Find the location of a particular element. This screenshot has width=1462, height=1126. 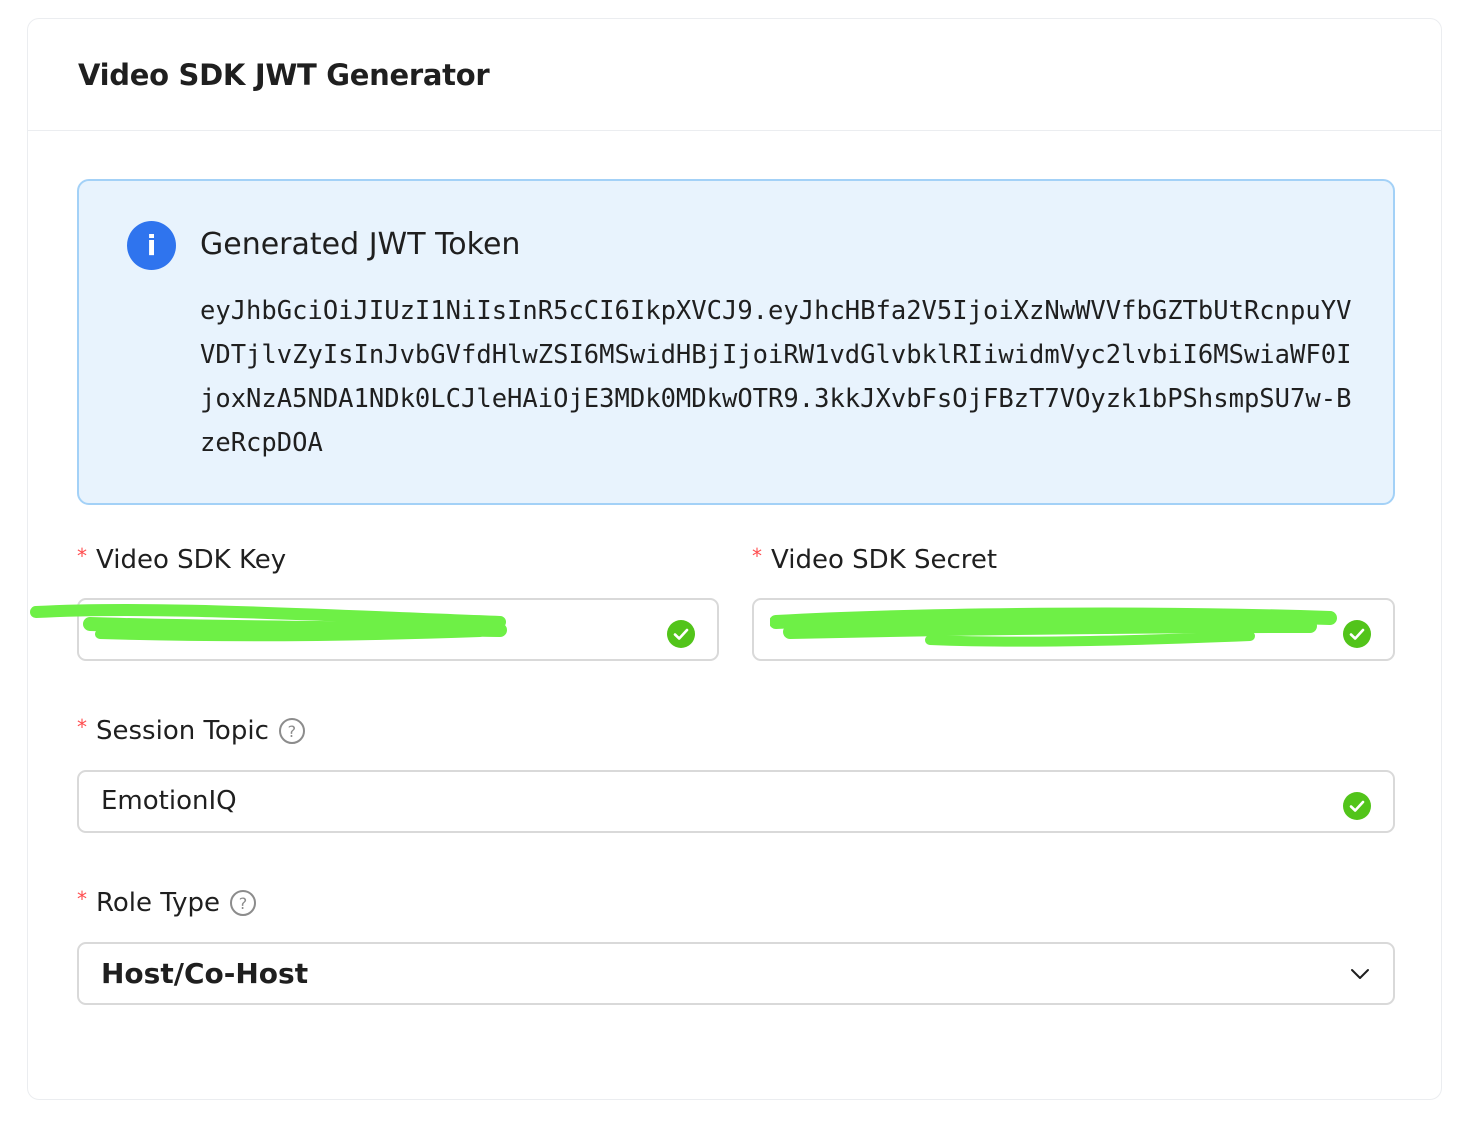

session-topic-label-text: Session Topic is located at coordinates (182, 731).